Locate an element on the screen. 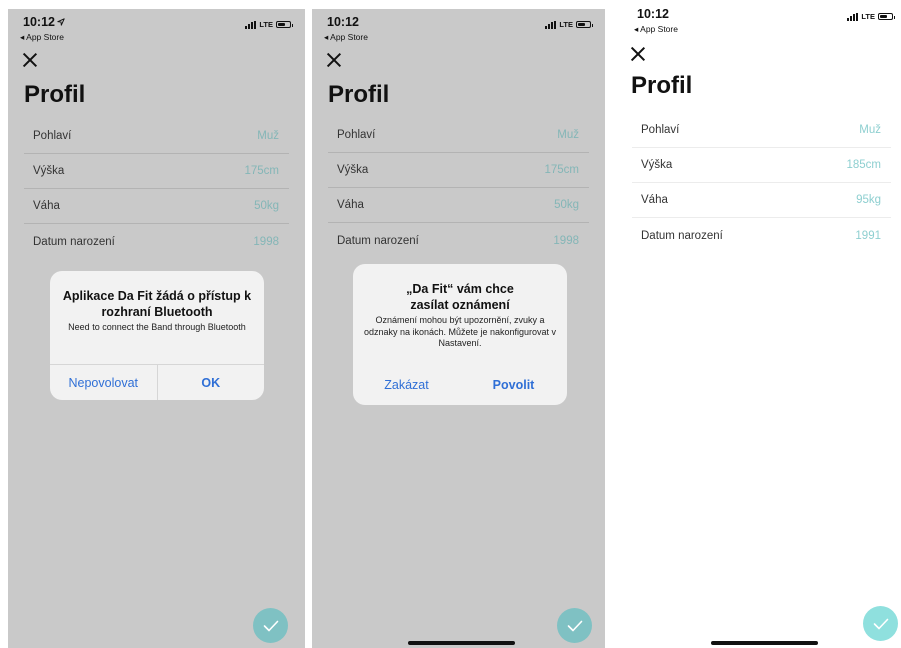 This screenshot has height=648, width=901. row-value: 95kg is located at coordinates (868, 200).